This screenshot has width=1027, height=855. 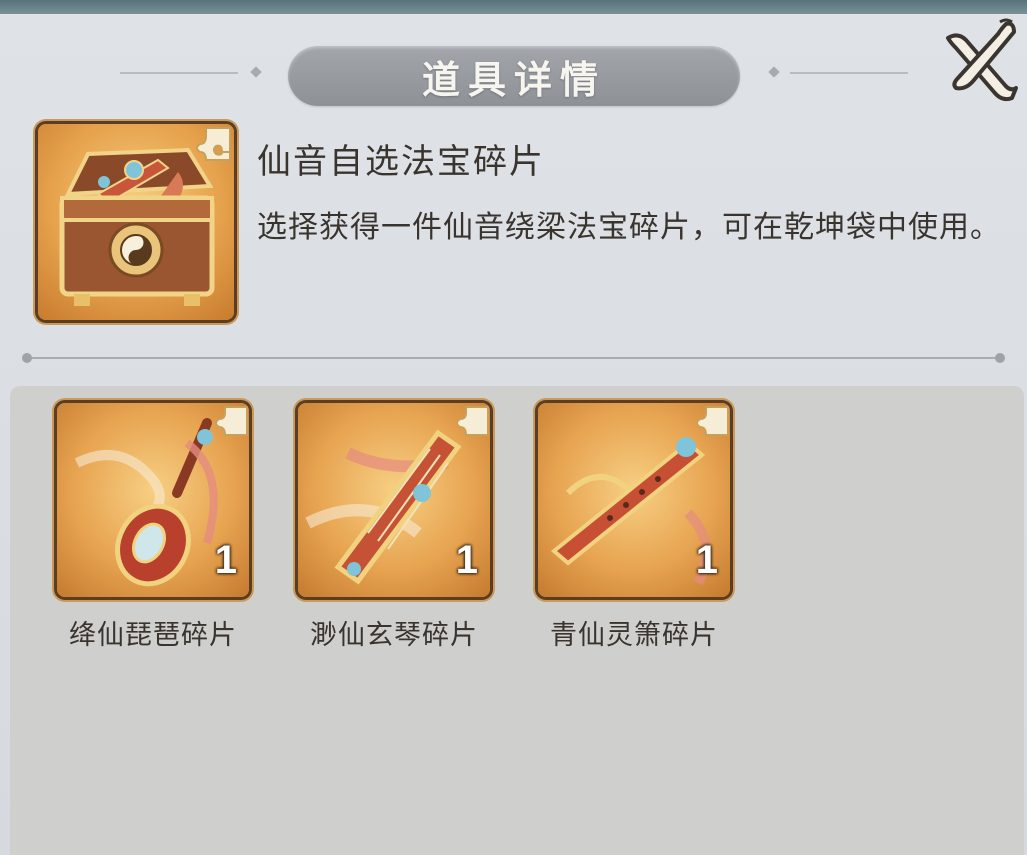 I want to click on divider-dot-right, so click(x=1000, y=358).